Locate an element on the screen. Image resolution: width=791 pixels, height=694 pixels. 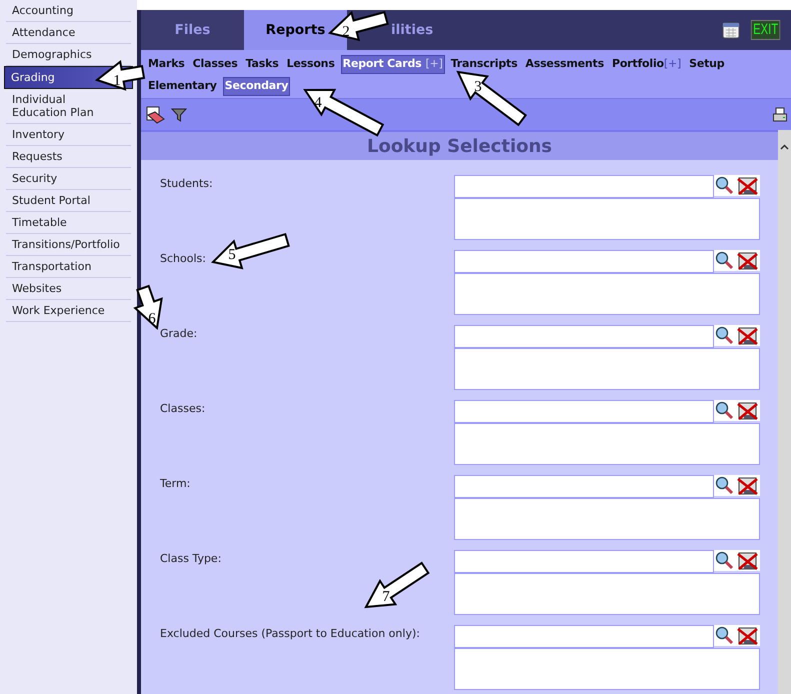
field-label: Grade: is located at coordinates (179, 334).